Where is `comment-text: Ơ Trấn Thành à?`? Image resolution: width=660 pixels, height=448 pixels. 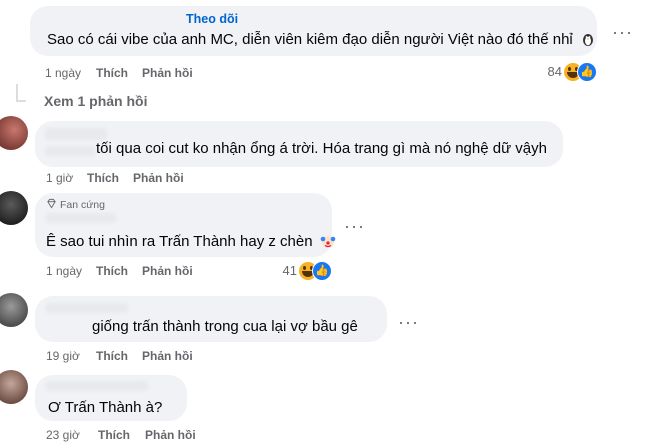 comment-text: Ơ Trấn Thành à? is located at coordinates (105, 407).